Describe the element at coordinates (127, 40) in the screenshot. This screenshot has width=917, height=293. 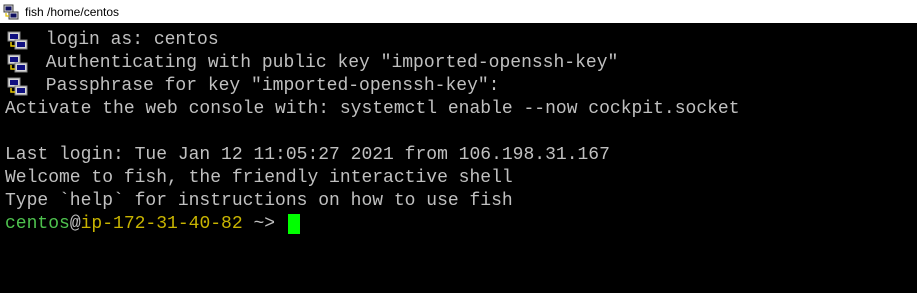
I see `line-text: login as: centos` at that location.